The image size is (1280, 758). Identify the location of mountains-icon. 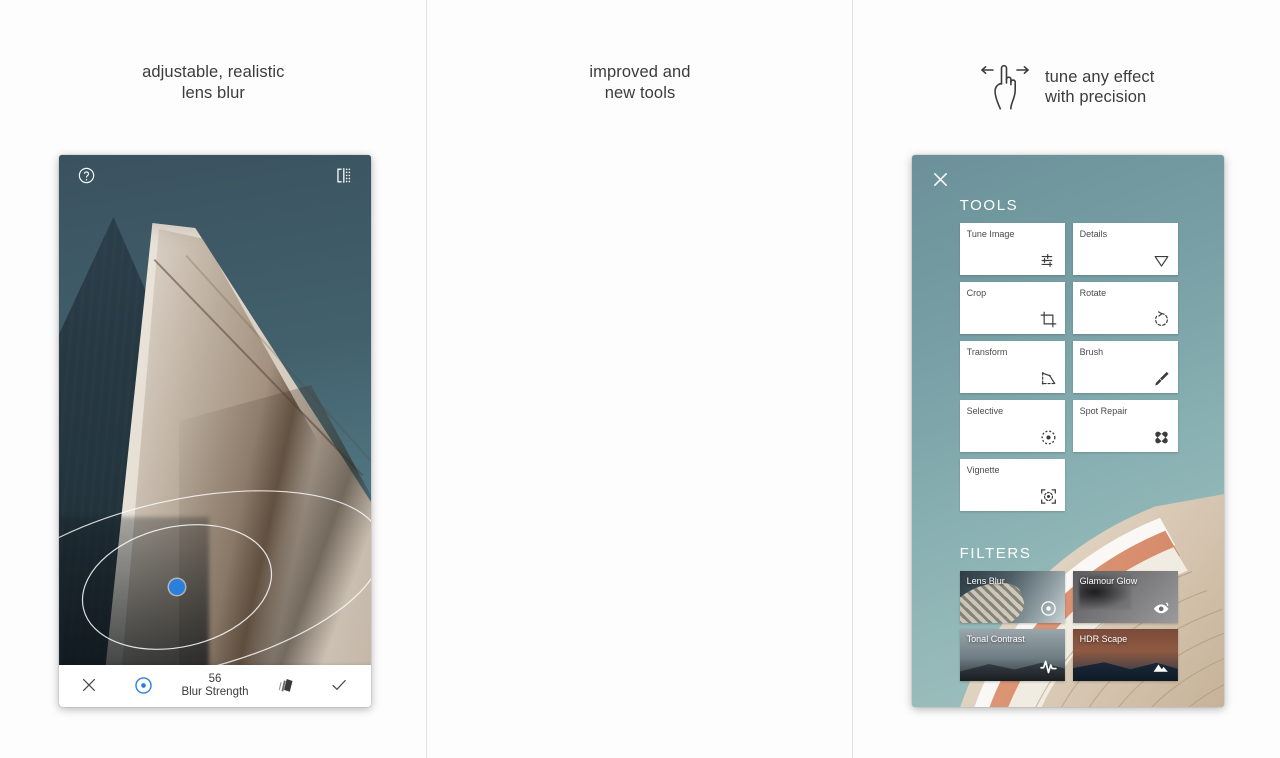
(1161, 666).